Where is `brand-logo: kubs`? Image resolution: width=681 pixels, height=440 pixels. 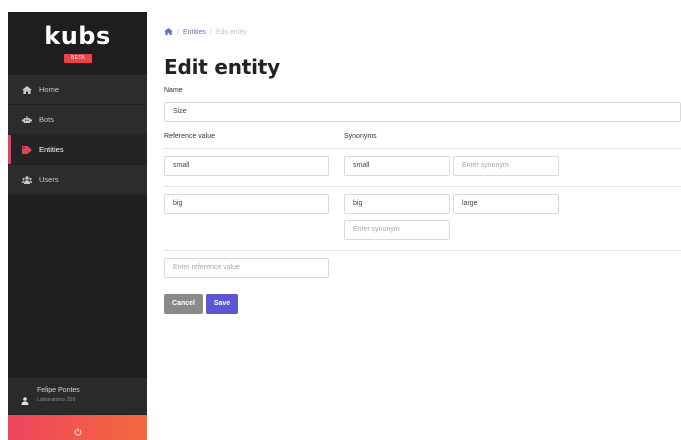
brand-logo: kubs is located at coordinates (77, 36).